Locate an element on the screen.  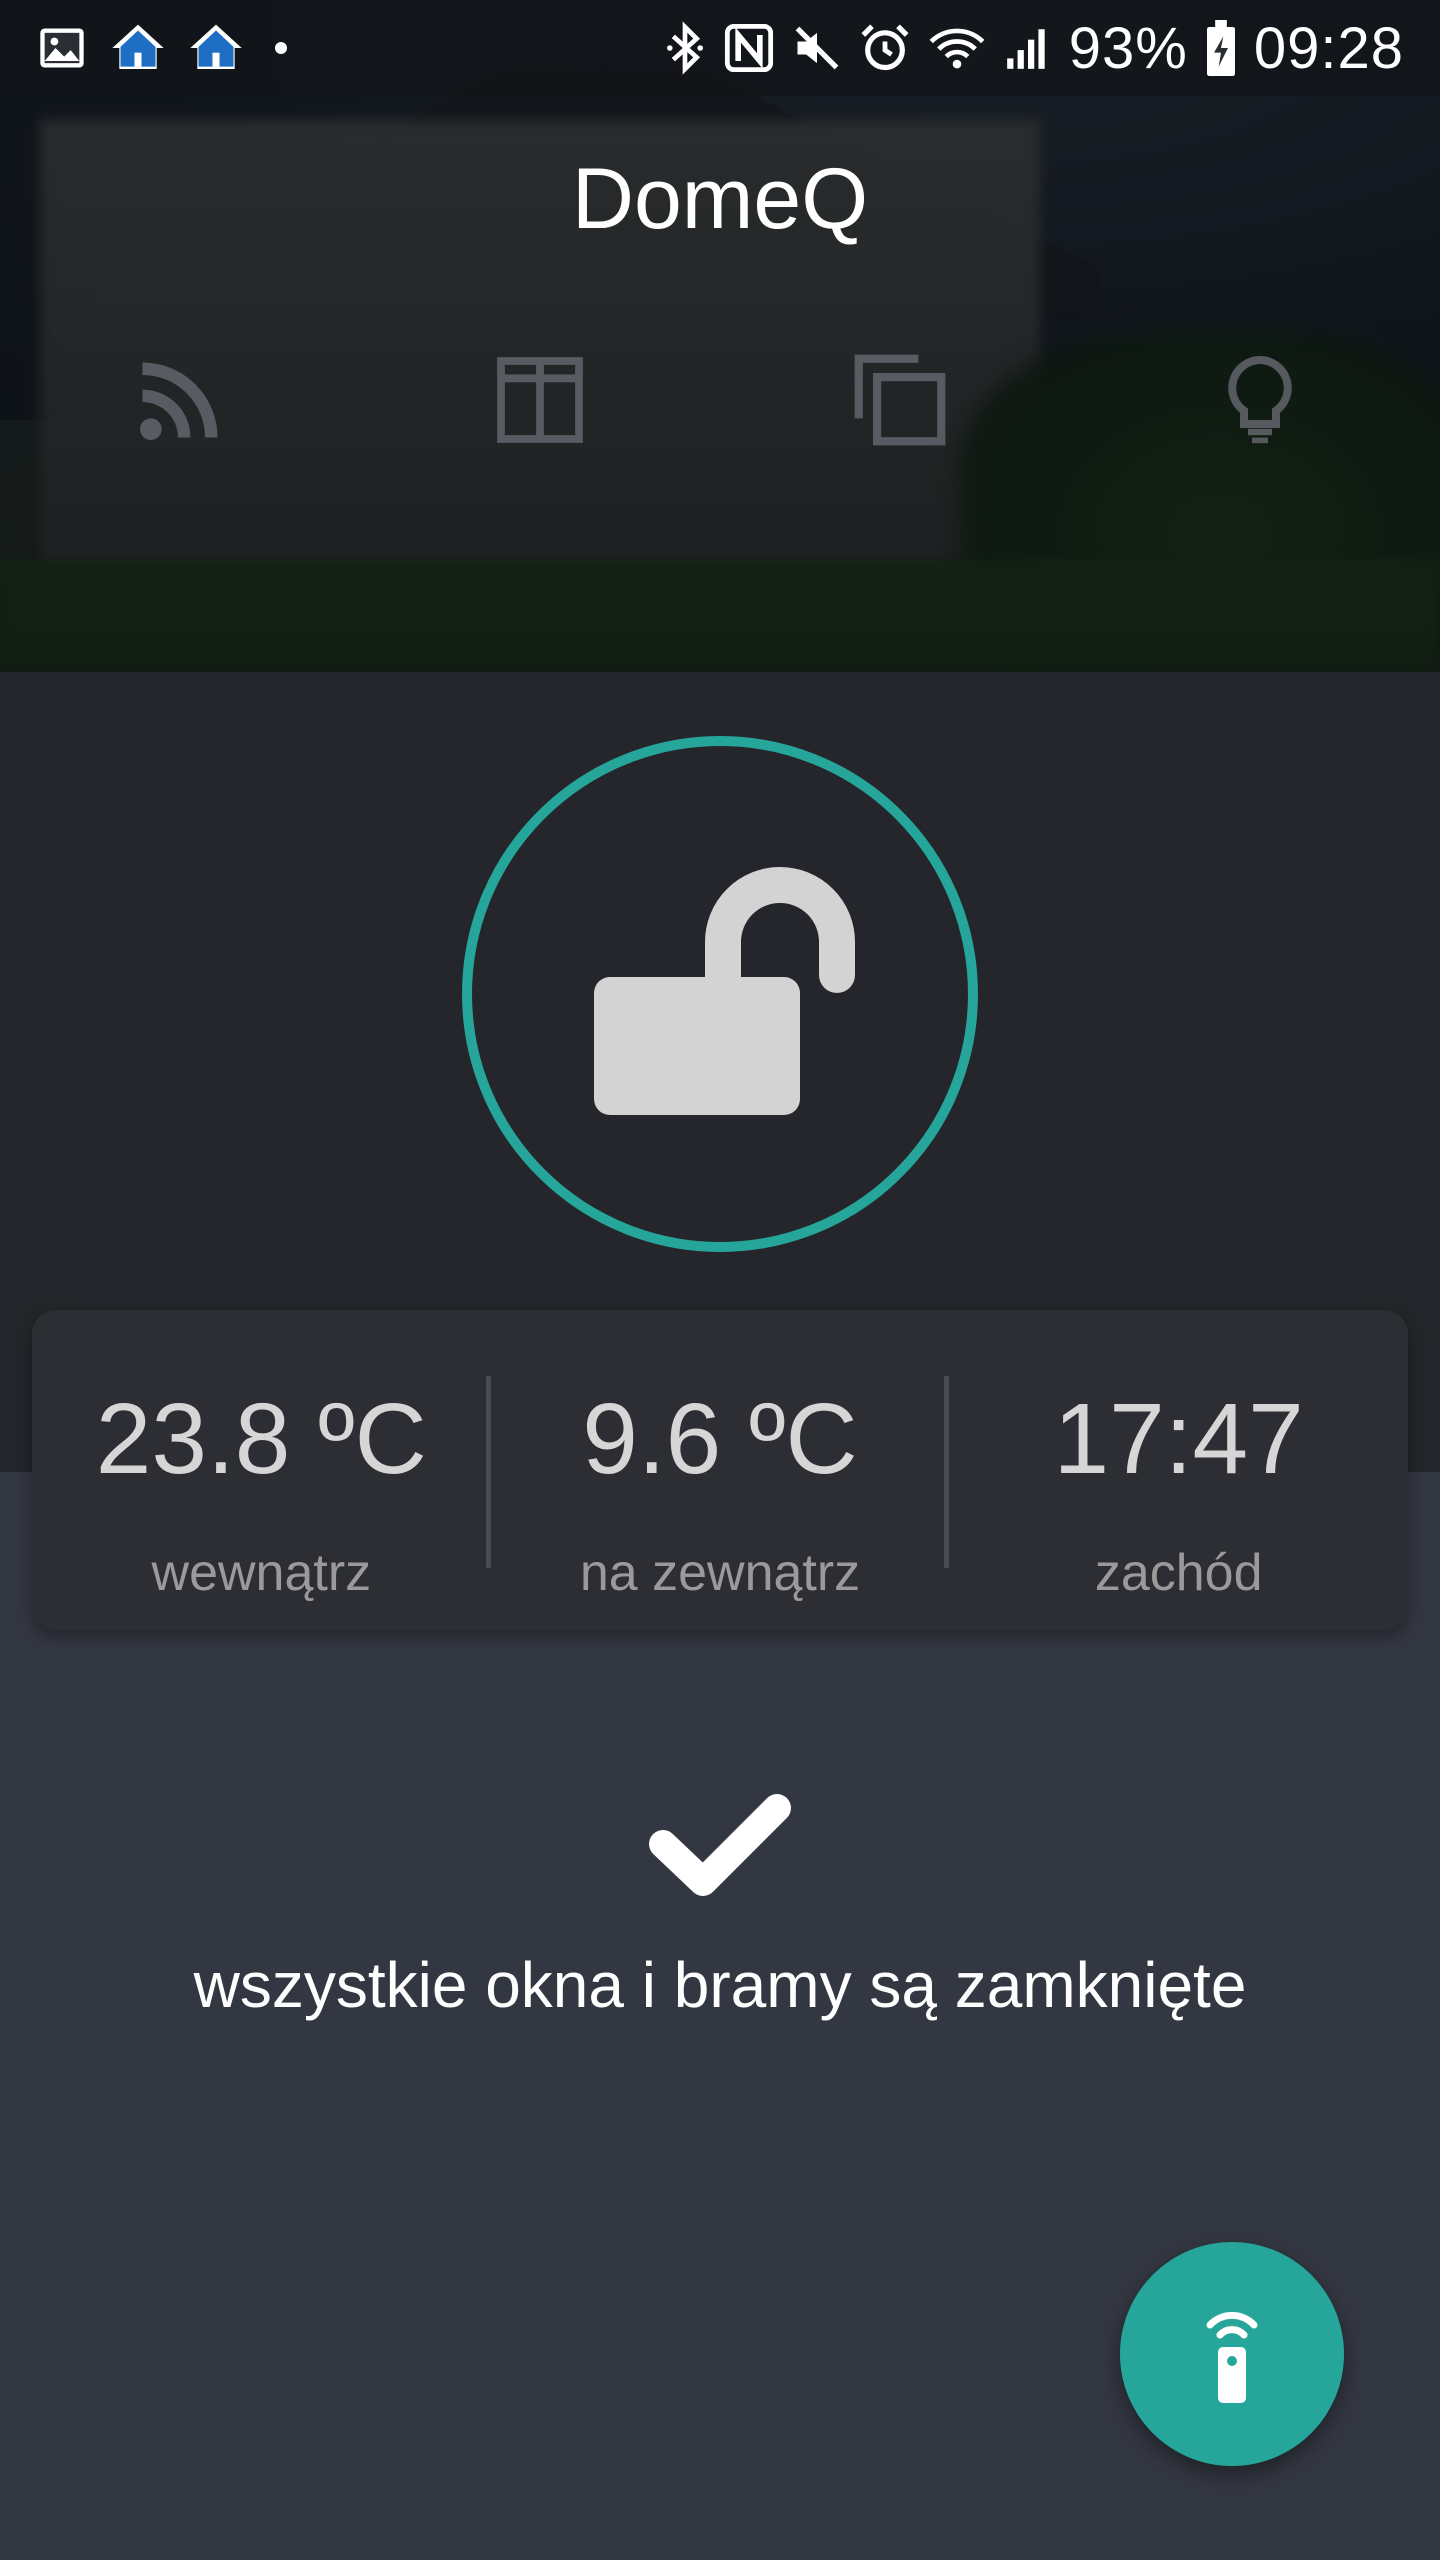
unlocked-padlock-icon is located at coordinates (720, 994).